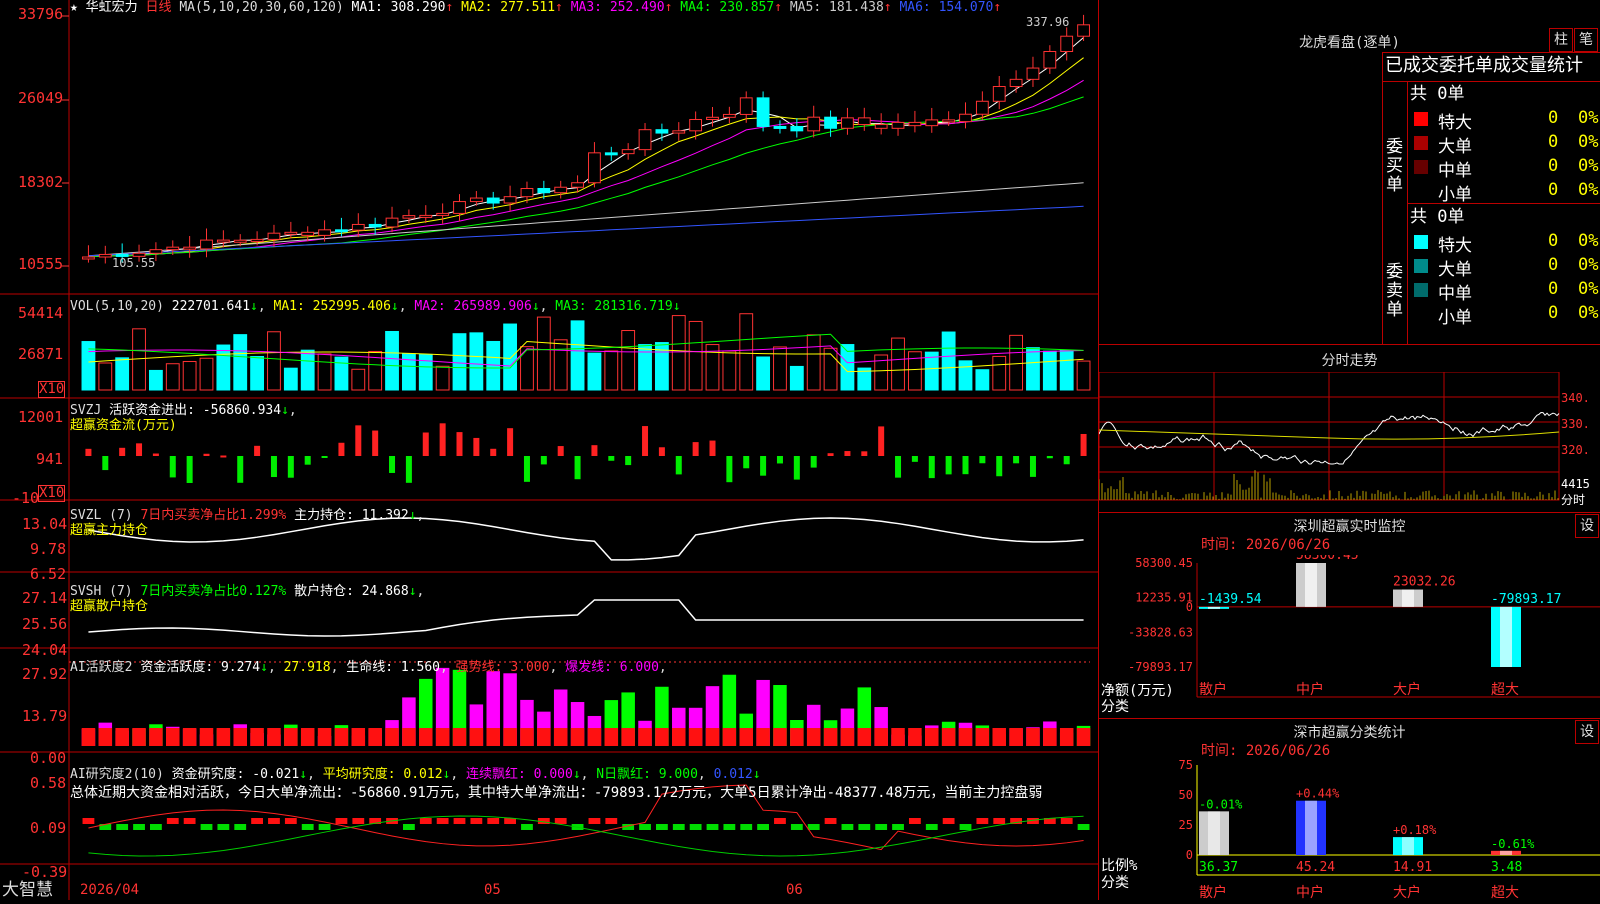 This screenshot has height=904, width=1600. What do you see at coordinates (1327, 559) in the screenshot?
I see `monitor-value-label: 58300.45` at bounding box center [1327, 559].